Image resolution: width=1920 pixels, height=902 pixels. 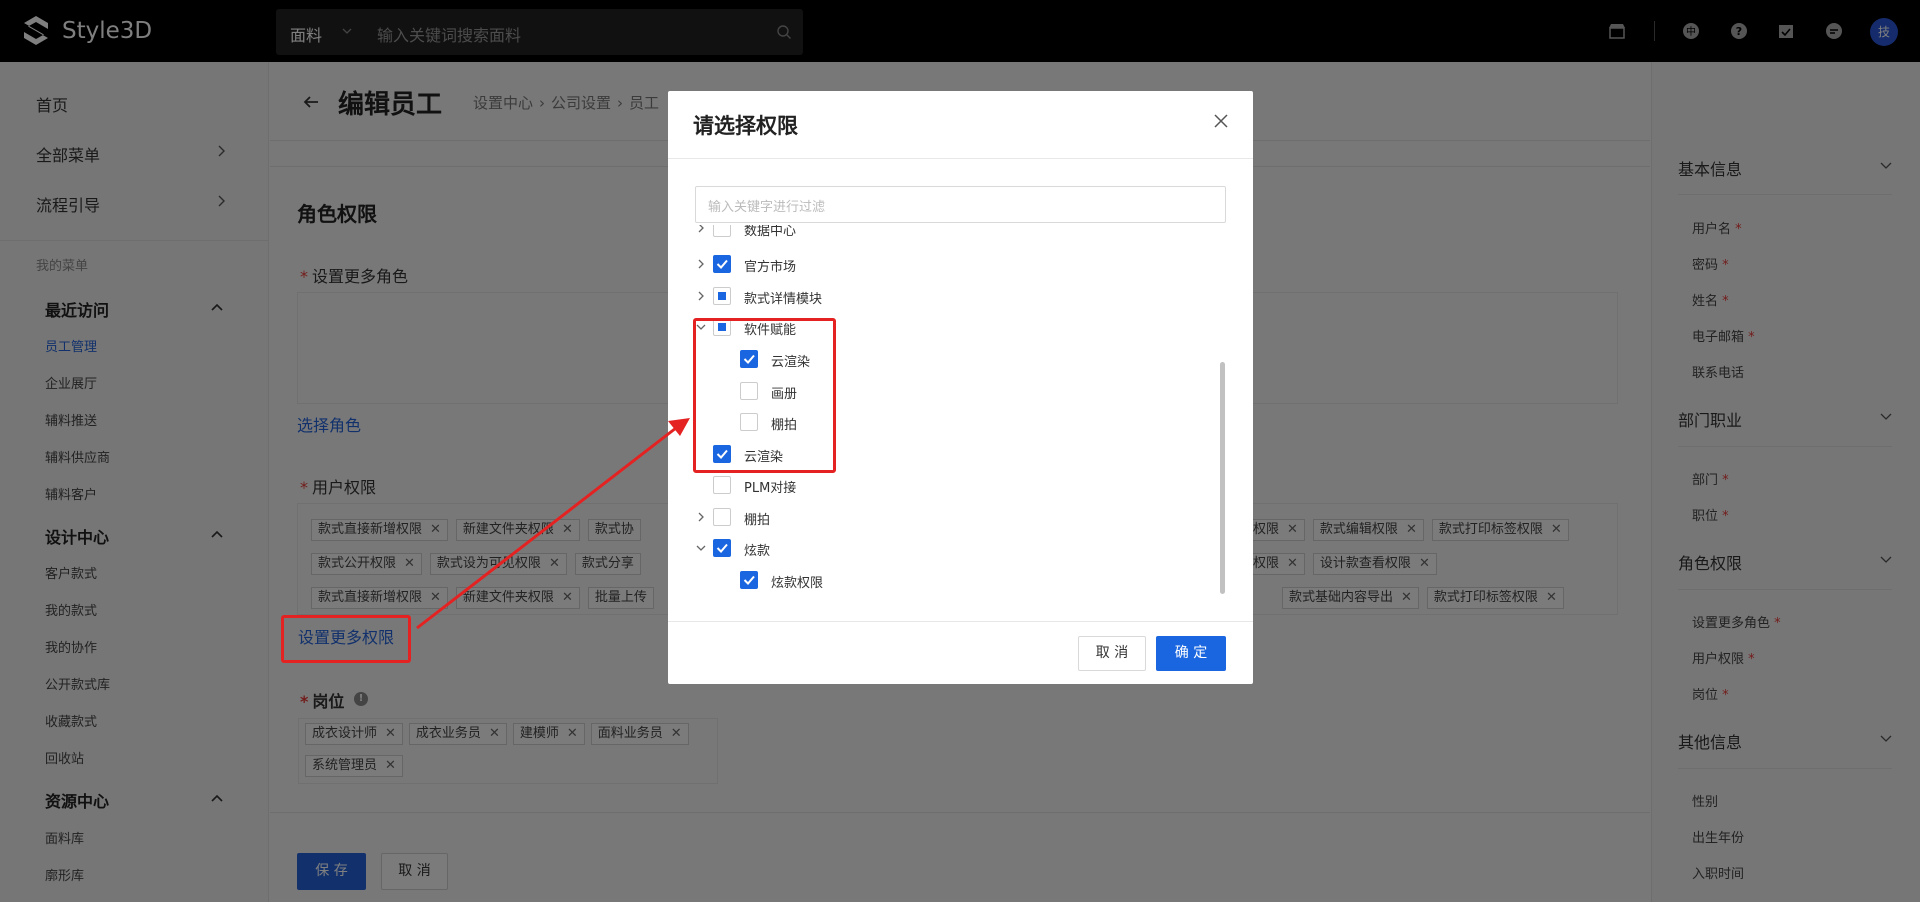 What do you see at coordinates (757, 520) in the screenshot?
I see `tree-label: 棚拍` at bounding box center [757, 520].